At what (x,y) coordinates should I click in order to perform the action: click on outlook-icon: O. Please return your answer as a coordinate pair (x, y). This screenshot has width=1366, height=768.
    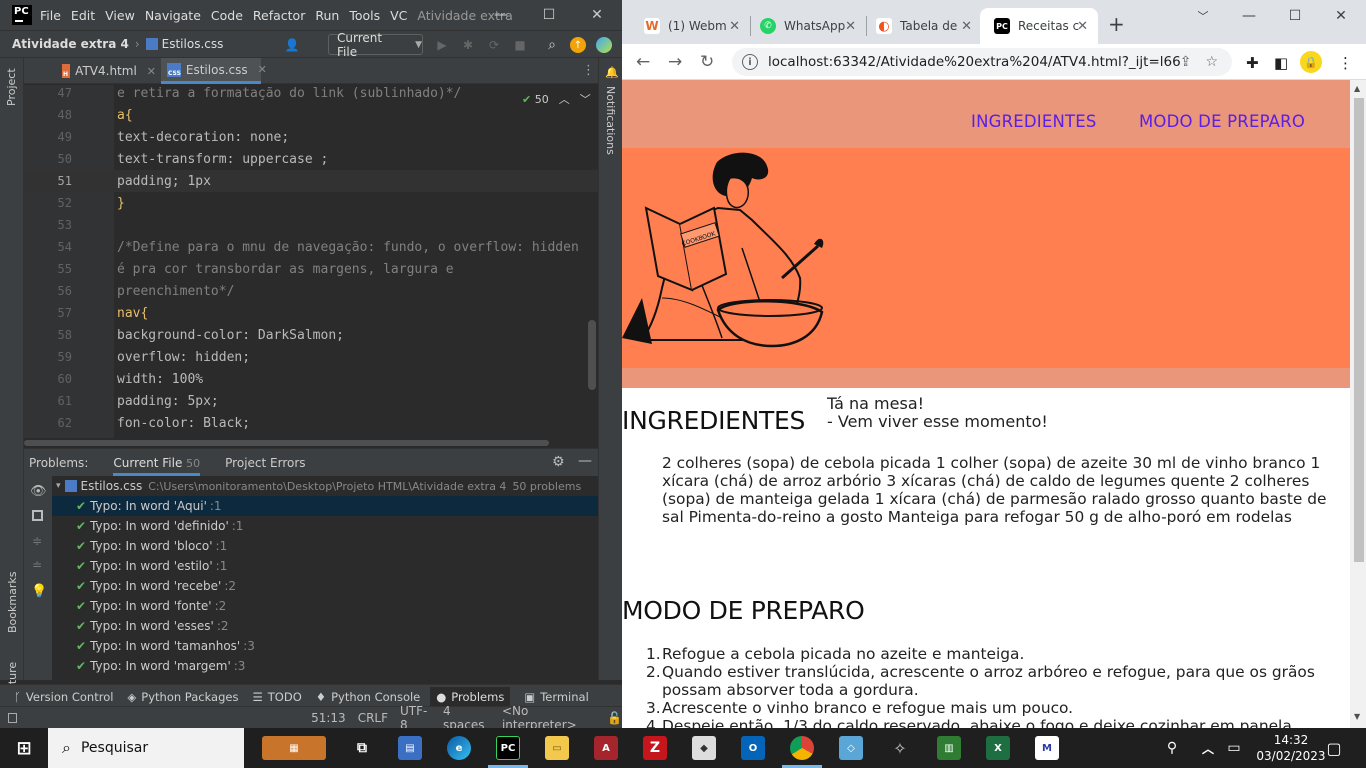
    Looking at the image, I should click on (753, 748).